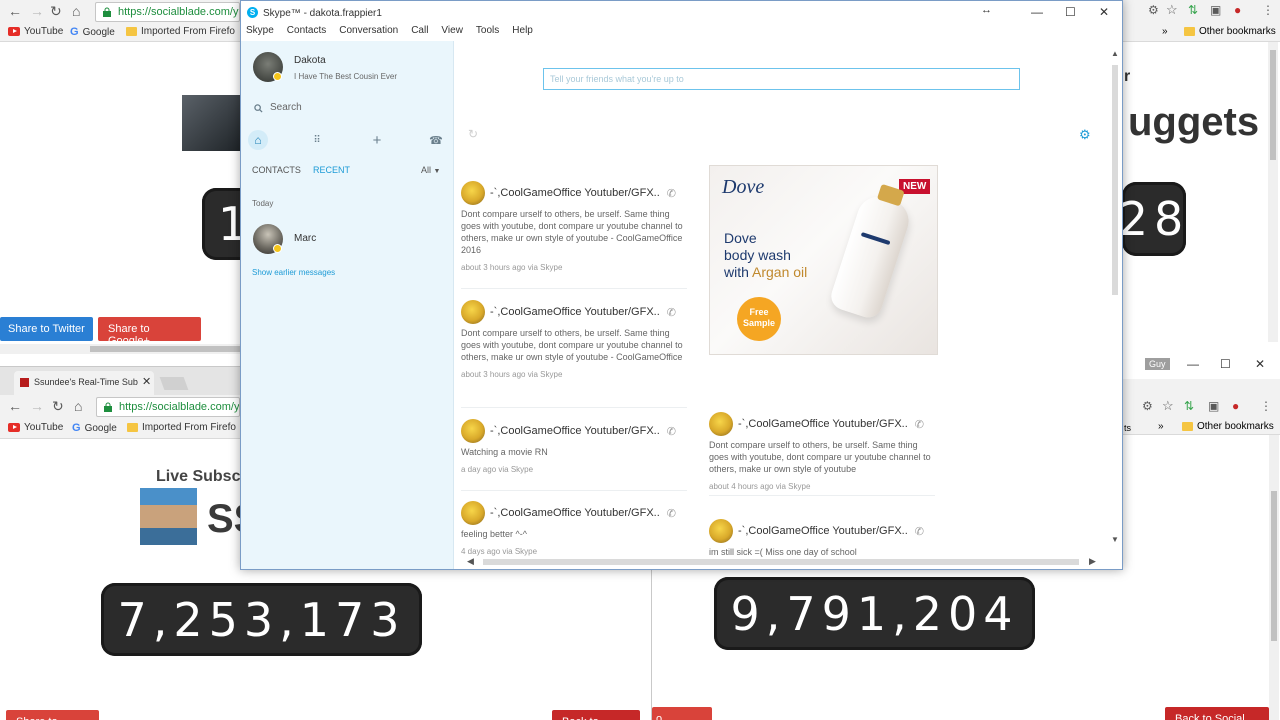  I want to click on menu-skype: Skype, so click(260, 33).